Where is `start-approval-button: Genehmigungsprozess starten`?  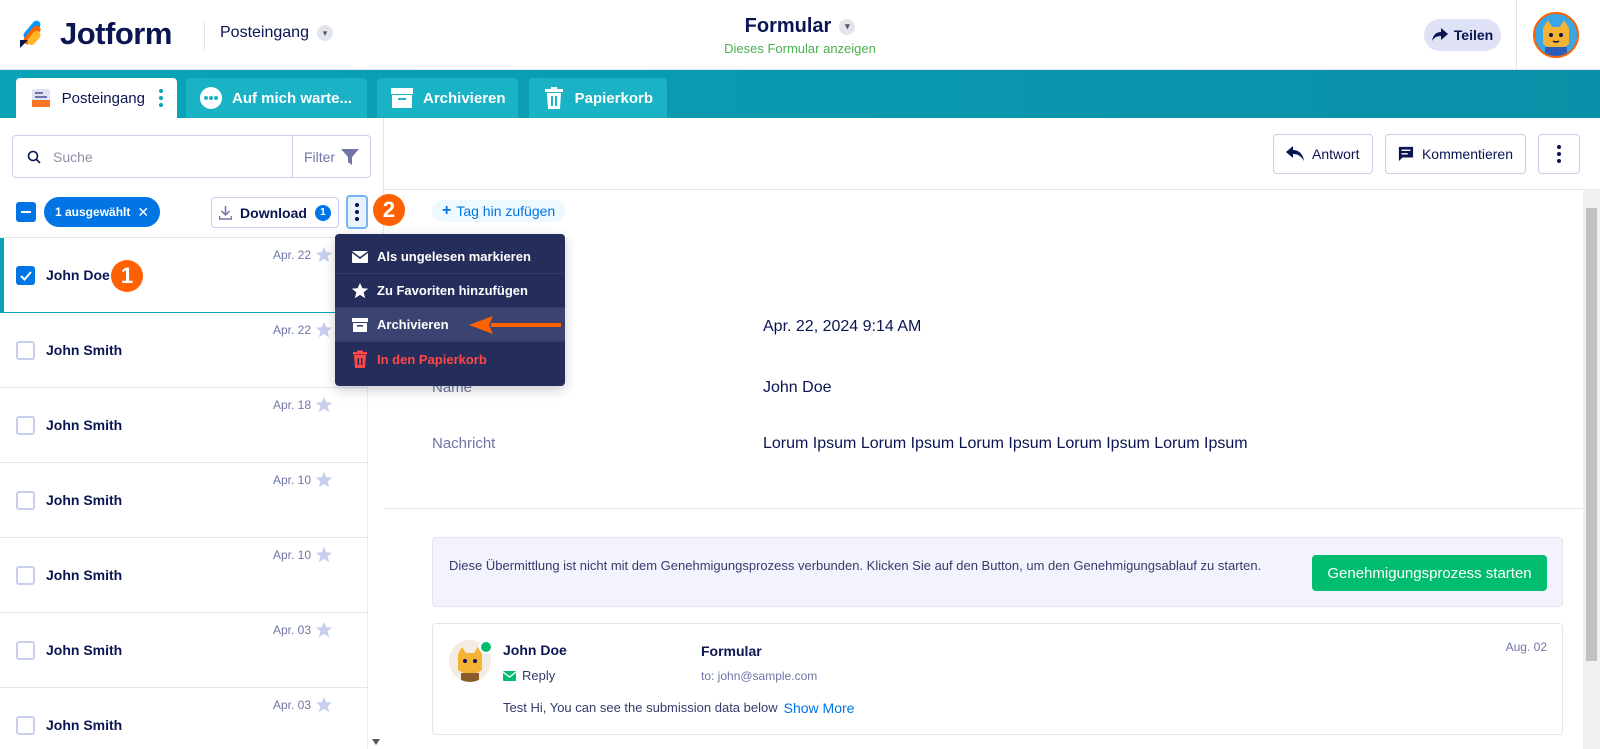
start-approval-button: Genehmigungsprozess starten is located at coordinates (1429, 573).